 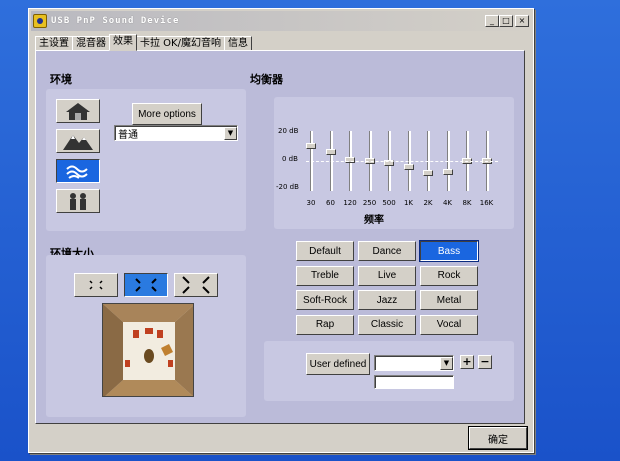 I want to click on size-medium-button, so click(x=146, y=285).